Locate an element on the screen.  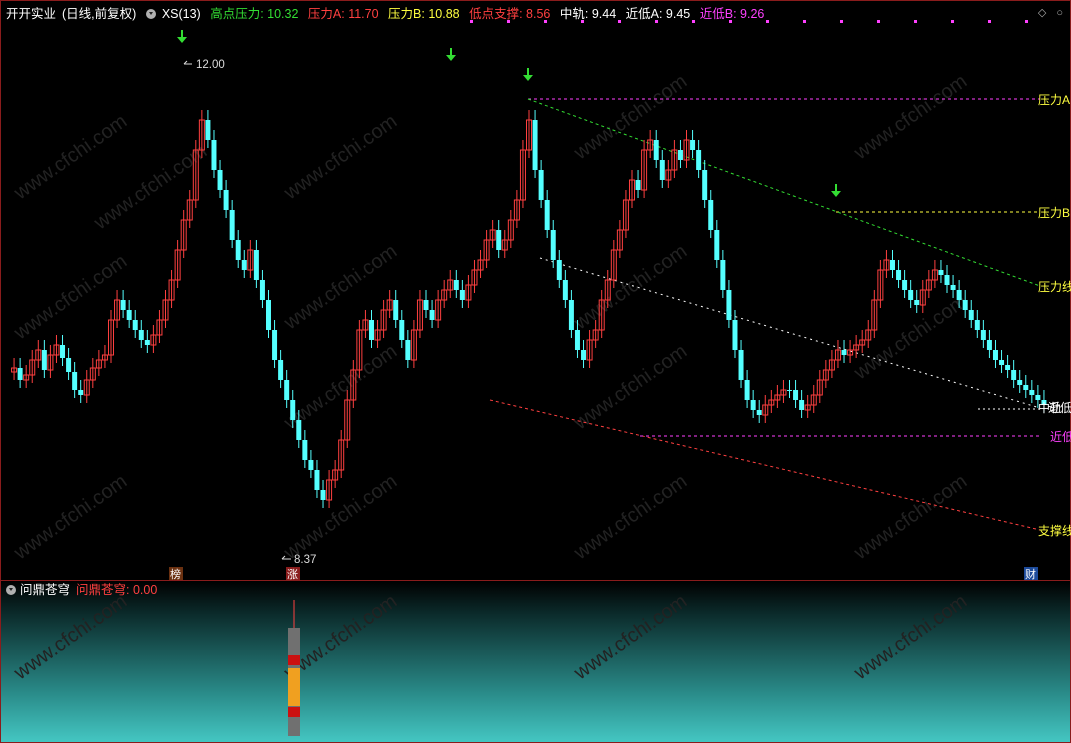
legend-item-low-support: 低点支撑: 8.56 is located at coordinates (510, 14).